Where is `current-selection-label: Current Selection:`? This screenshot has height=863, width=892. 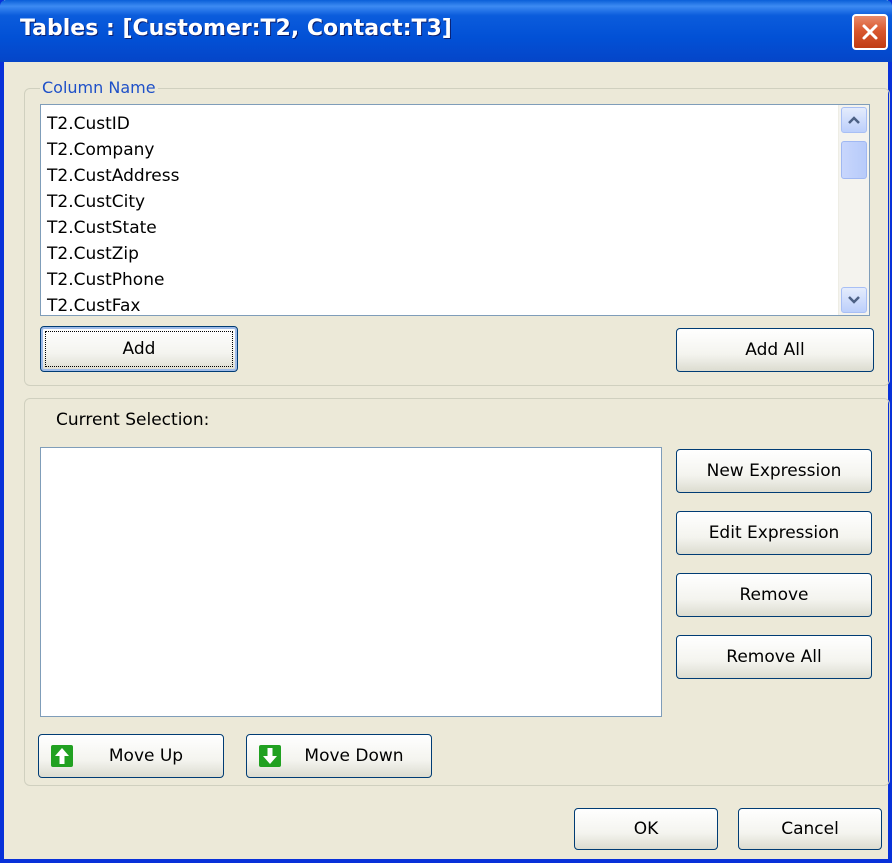 current-selection-label: Current Selection: is located at coordinates (133, 420).